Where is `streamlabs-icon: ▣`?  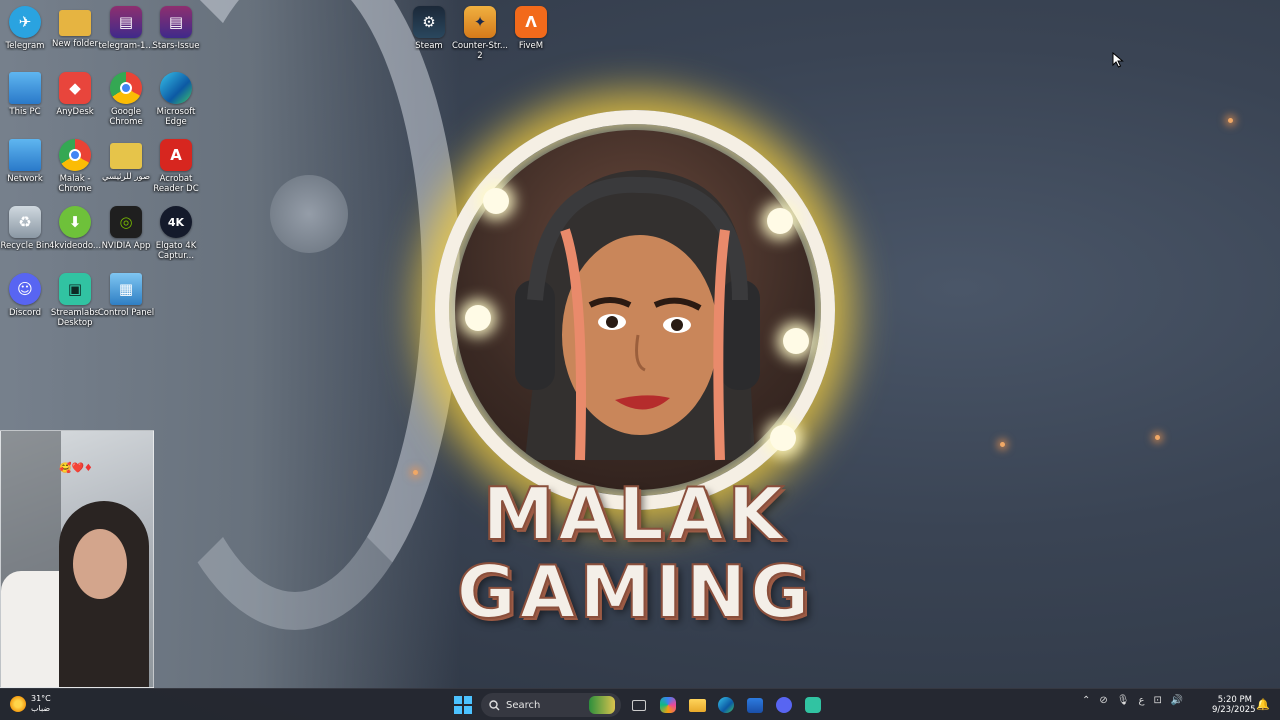 streamlabs-icon: ▣ is located at coordinates (75, 289).